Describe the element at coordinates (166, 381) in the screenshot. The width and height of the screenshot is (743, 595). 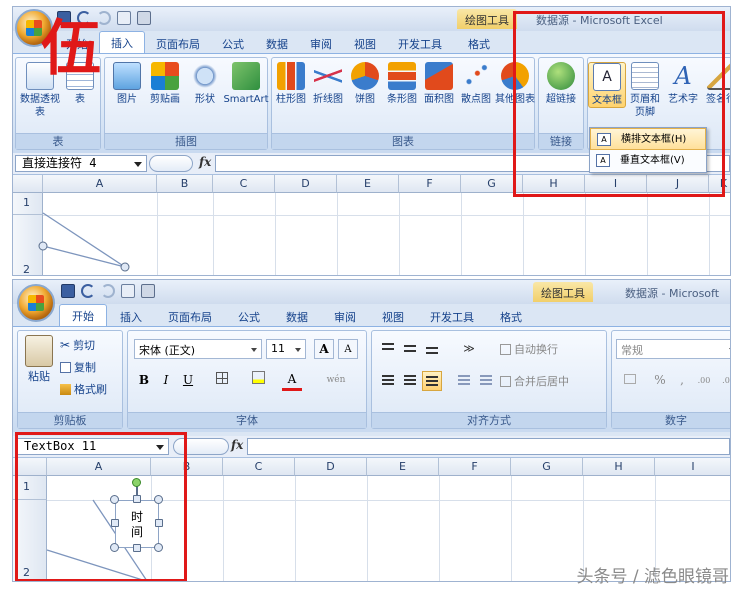
I see `italic-button: I` at that location.